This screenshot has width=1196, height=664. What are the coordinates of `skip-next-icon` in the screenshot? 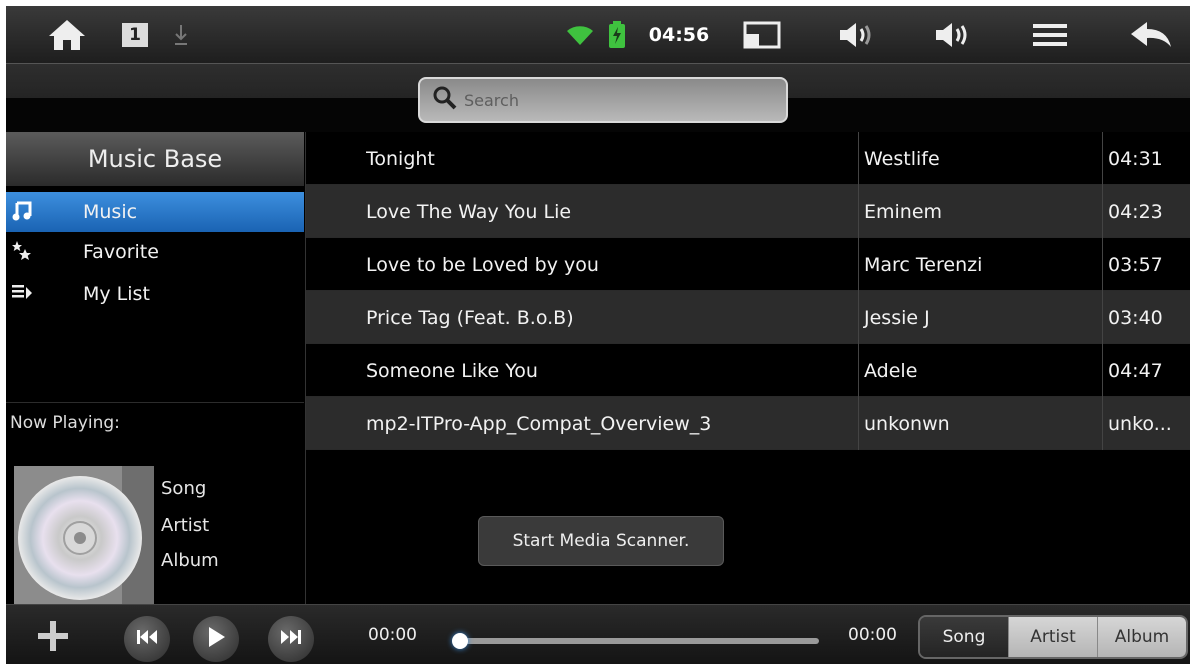 It's located at (291, 639).